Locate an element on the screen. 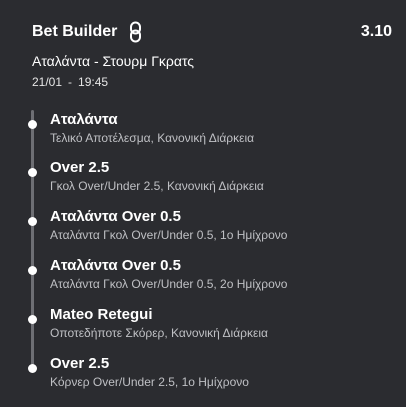  match-time: 19:45 is located at coordinates (93, 82).